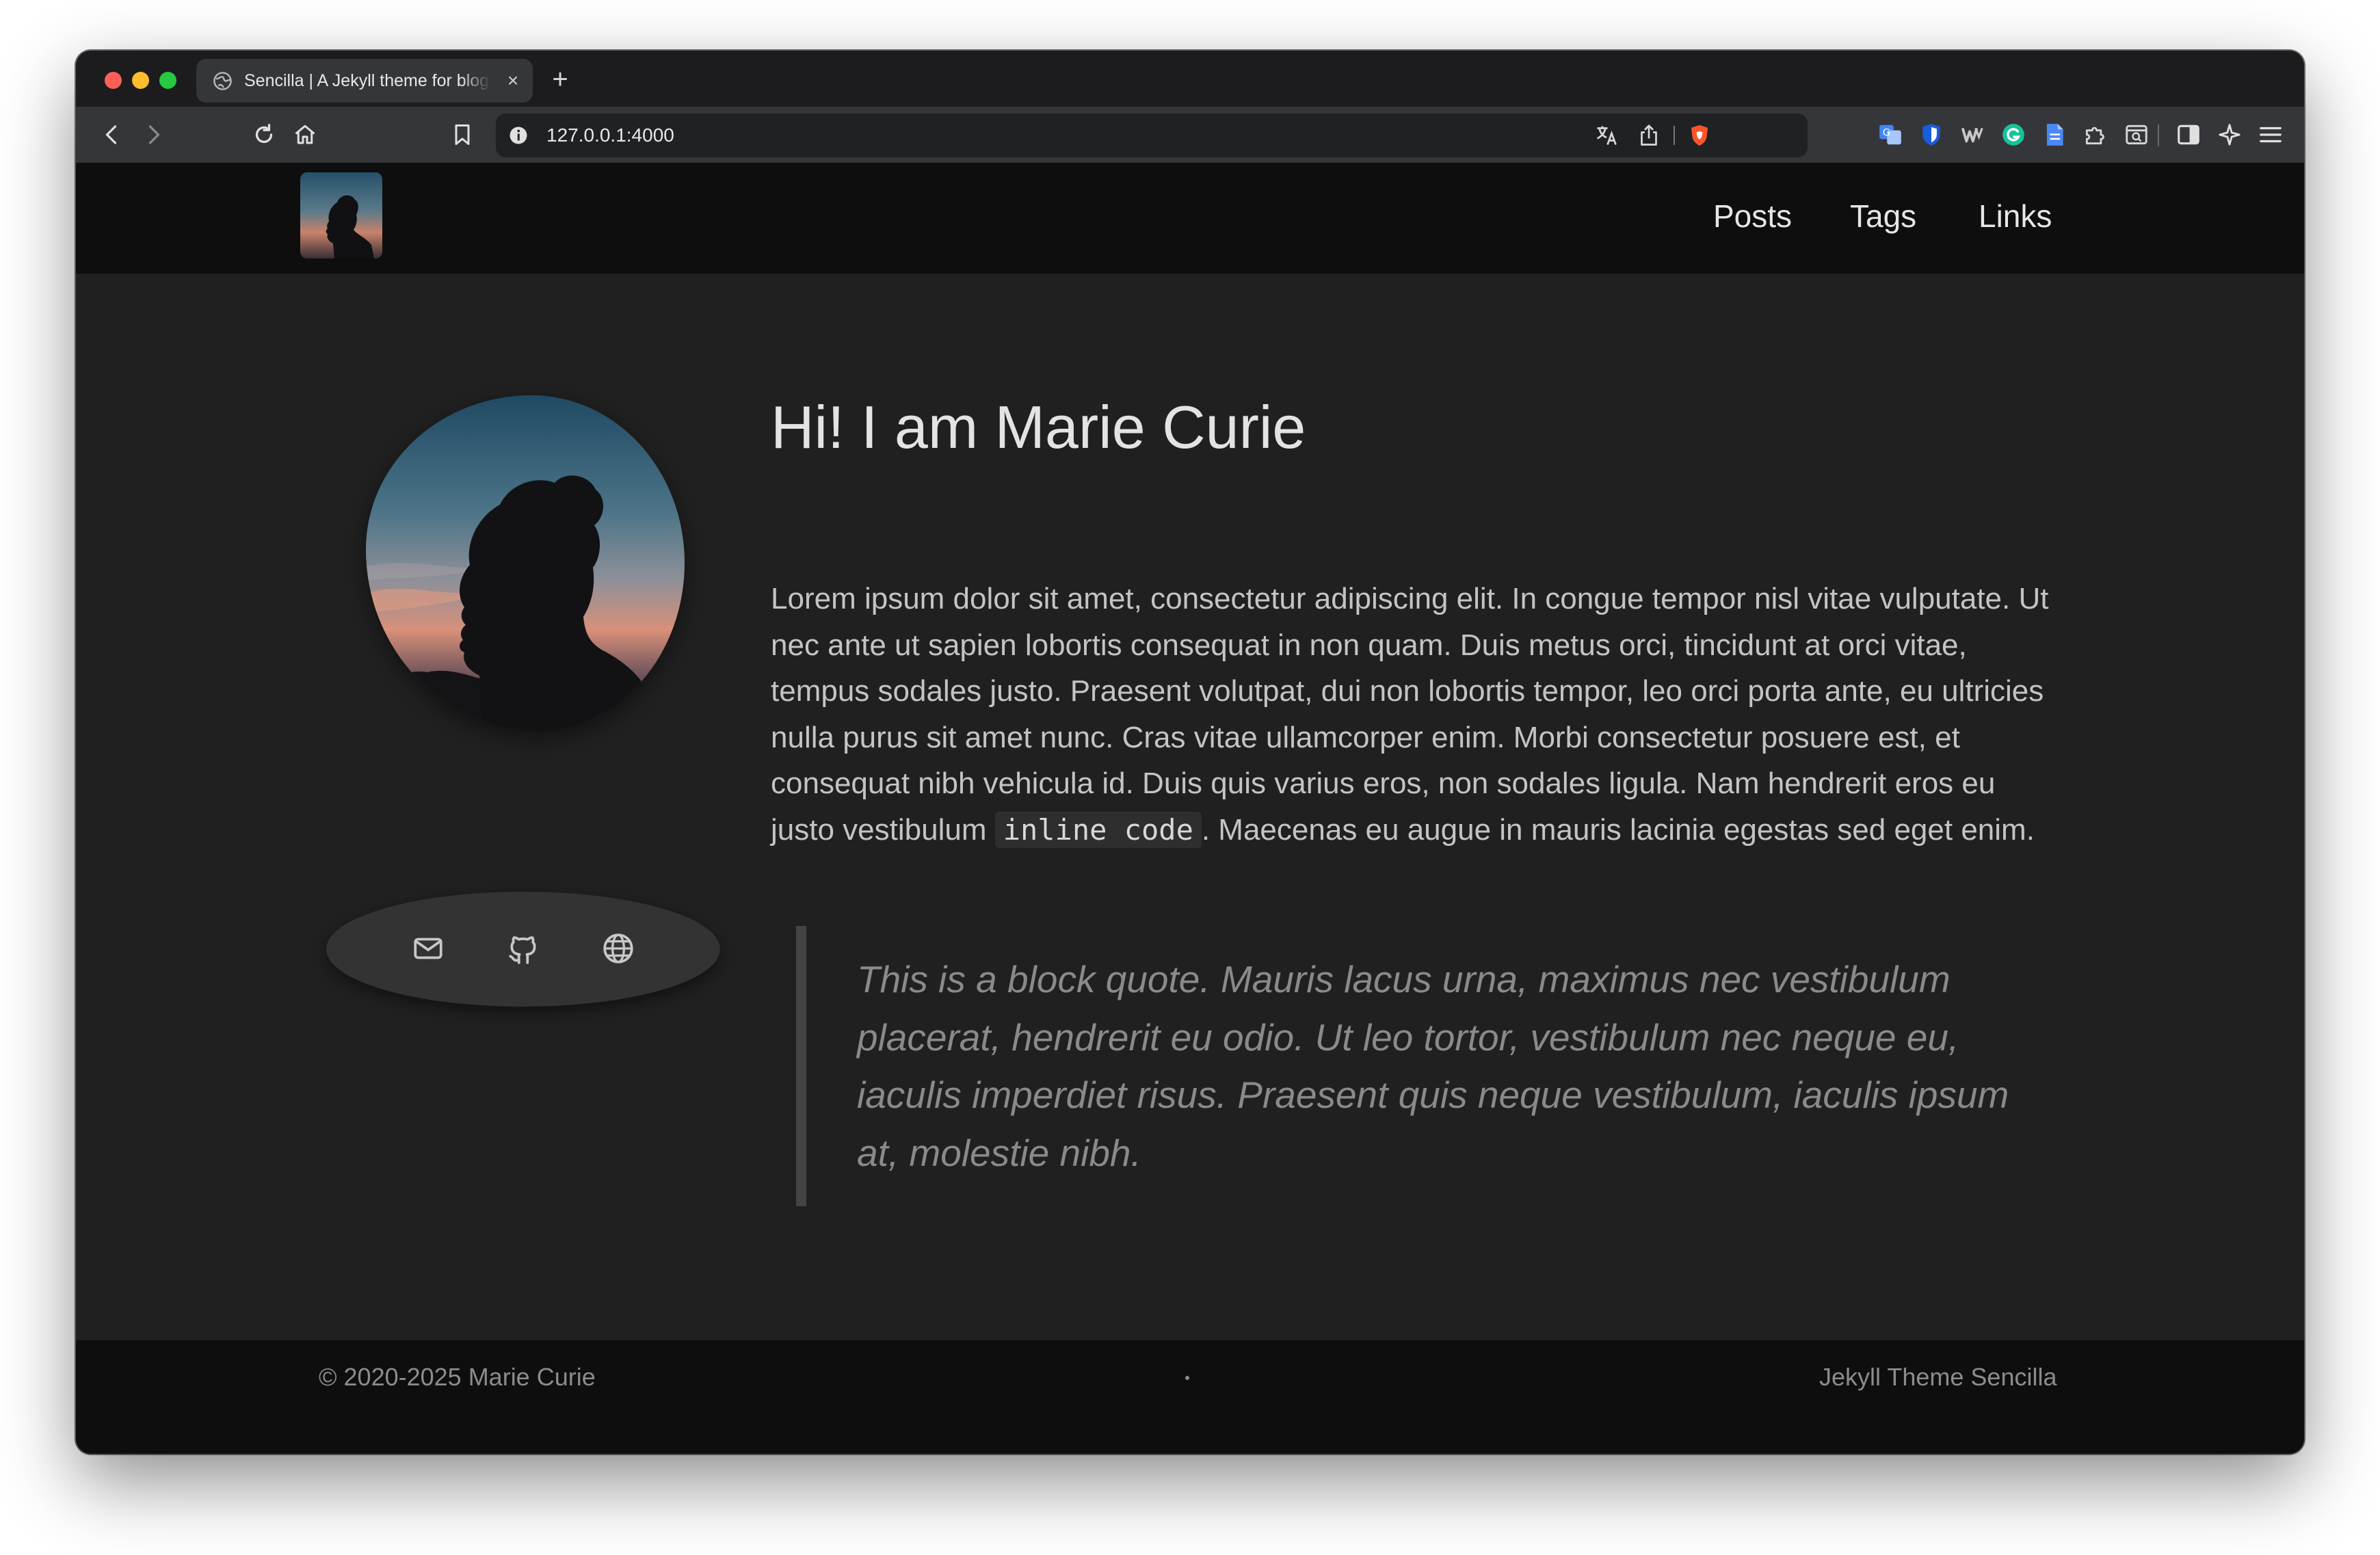  I want to click on menu-icon, so click(2271, 135).